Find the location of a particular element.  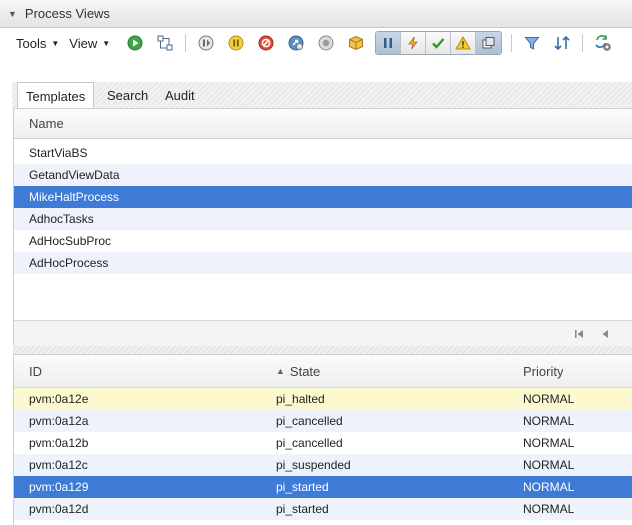

tab-audit: Audit is located at coordinates (180, 95).